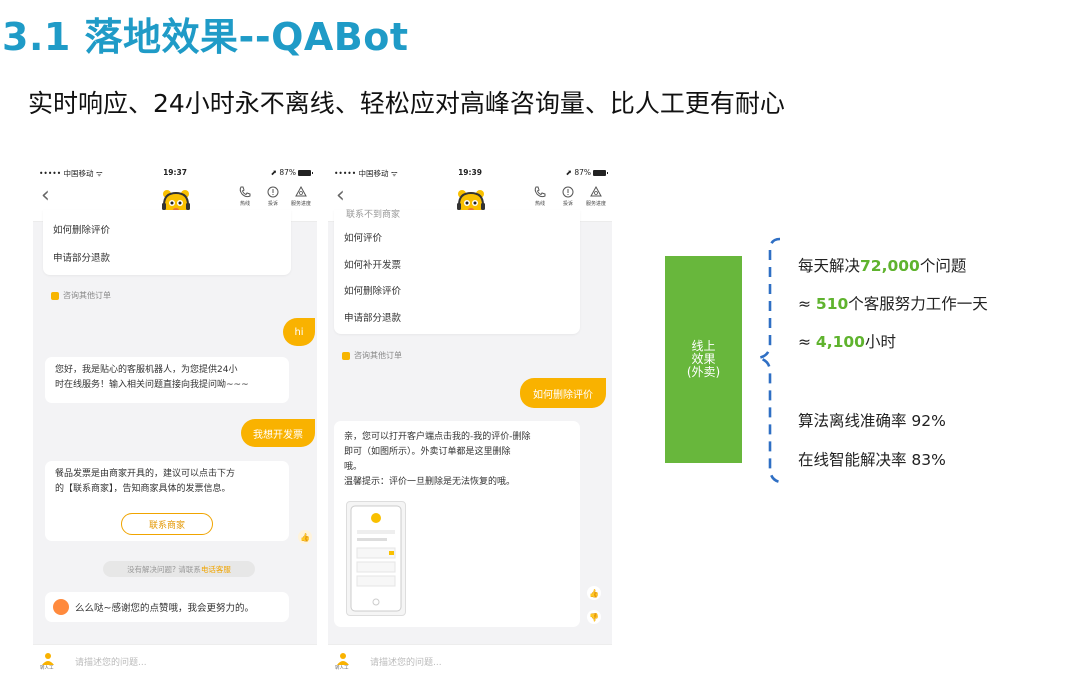 Image resolution: width=1080 pixels, height=677 pixels. I want to click on stat-daily-solved: 每天解决72,000个问题, so click(882, 265).